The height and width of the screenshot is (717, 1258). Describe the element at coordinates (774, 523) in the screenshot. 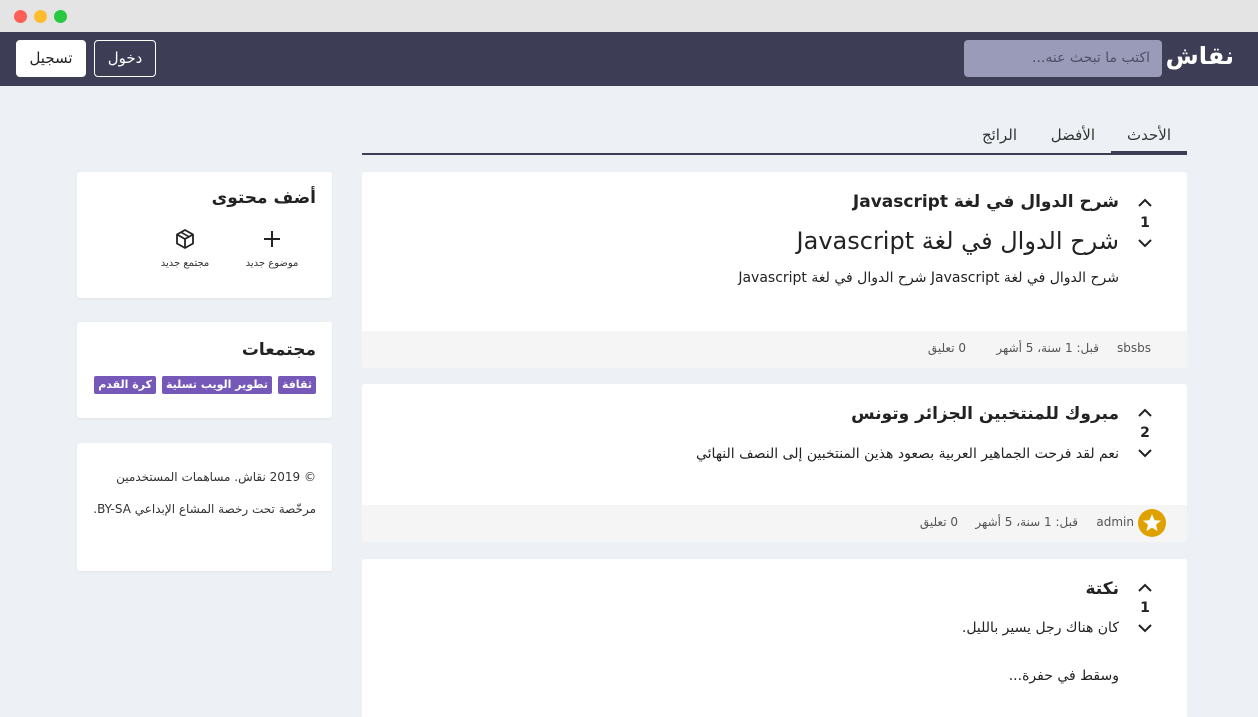

I see `post-footer: admin قبل: 1 سنة، 5 أشهر 0 تعليق` at that location.